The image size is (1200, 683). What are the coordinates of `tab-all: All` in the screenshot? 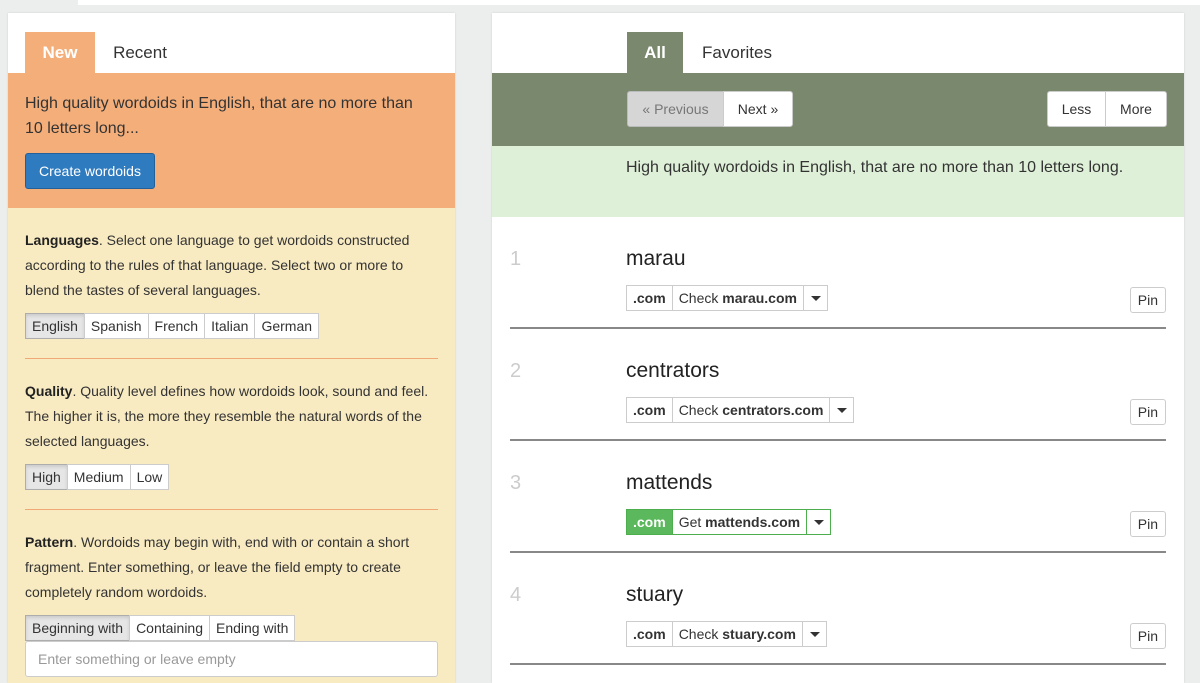 It's located at (655, 52).